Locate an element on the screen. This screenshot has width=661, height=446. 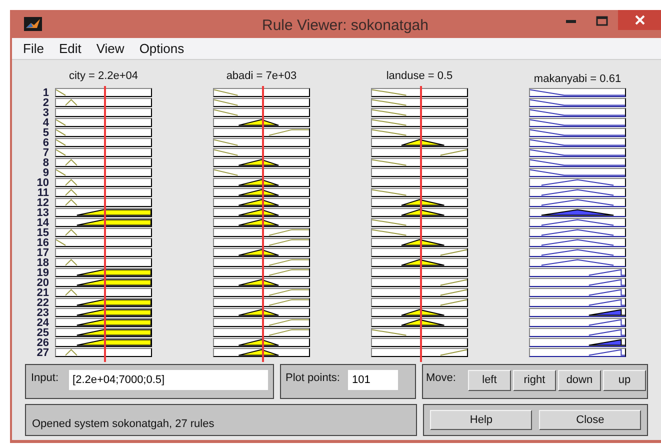
menu-item: File is located at coordinates (33, 48).